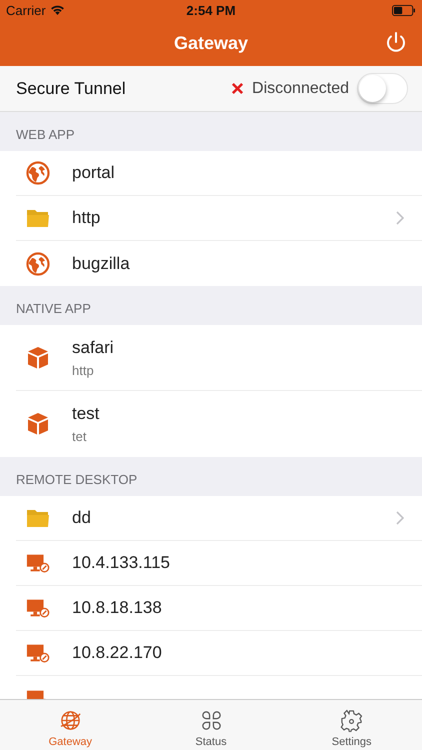  I want to click on carrier-label: Carrier, so click(26, 10).